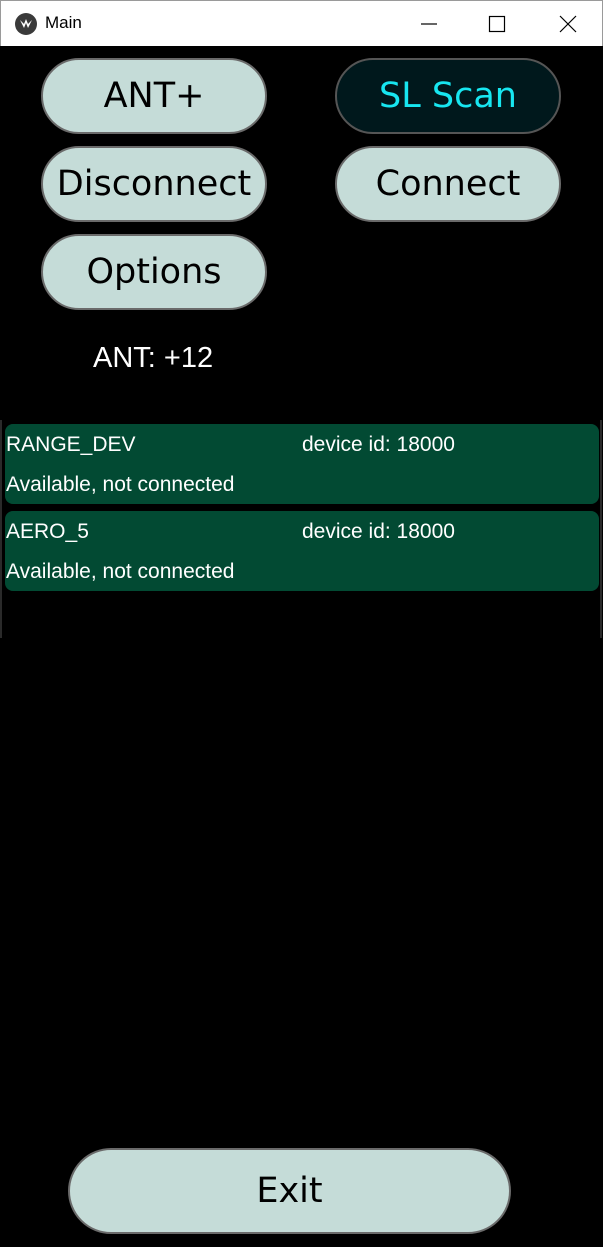  Describe the element at coordinates (448, 184) in the screenshot. I see `connect-button: Connect` at that location.